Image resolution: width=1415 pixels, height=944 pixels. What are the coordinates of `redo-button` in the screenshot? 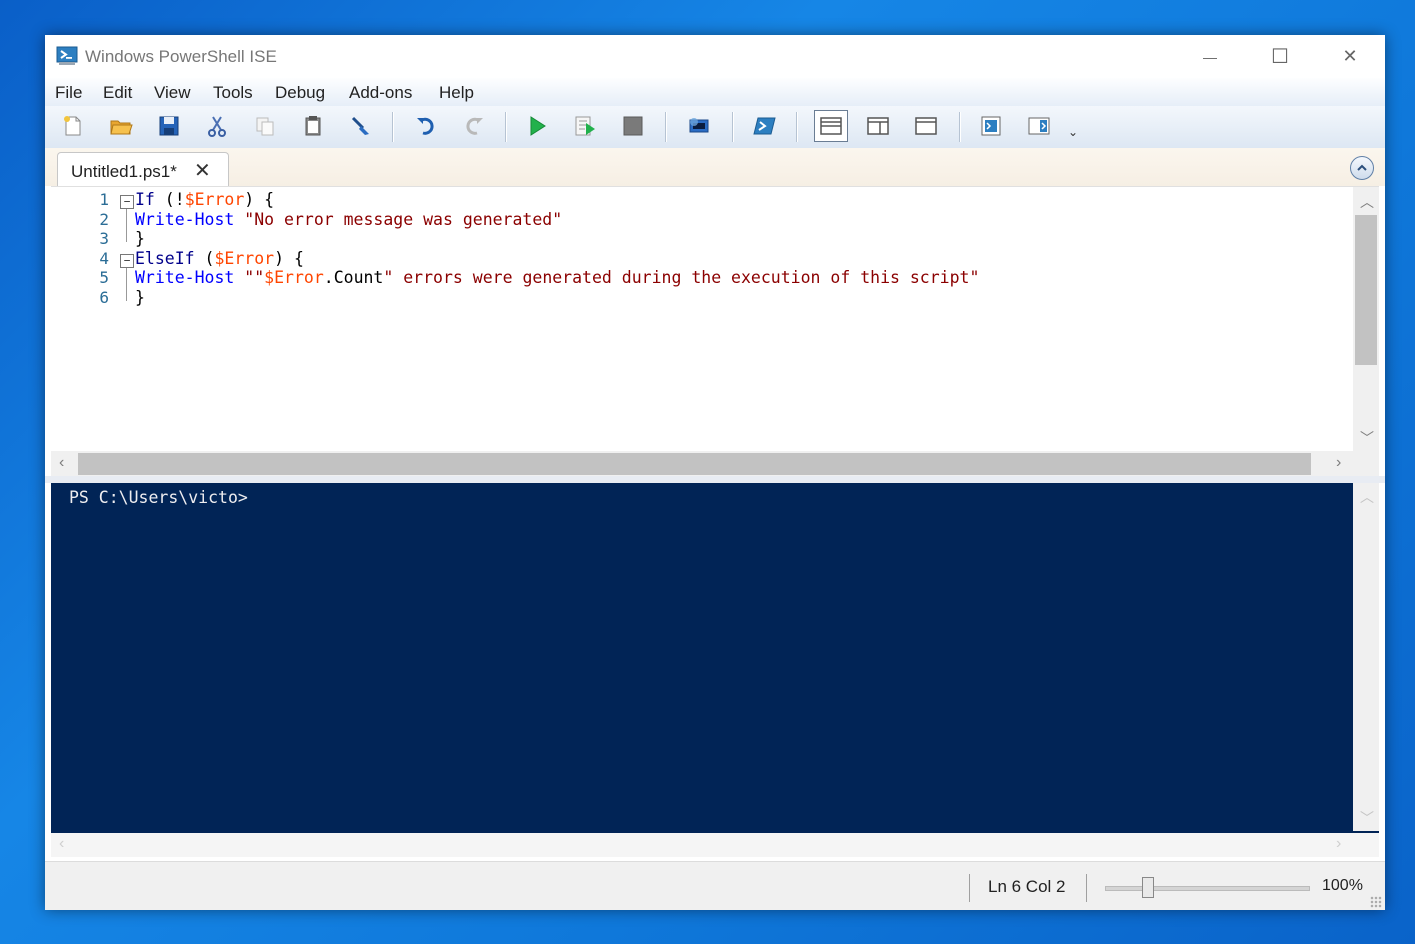 It's located at (474, 126).